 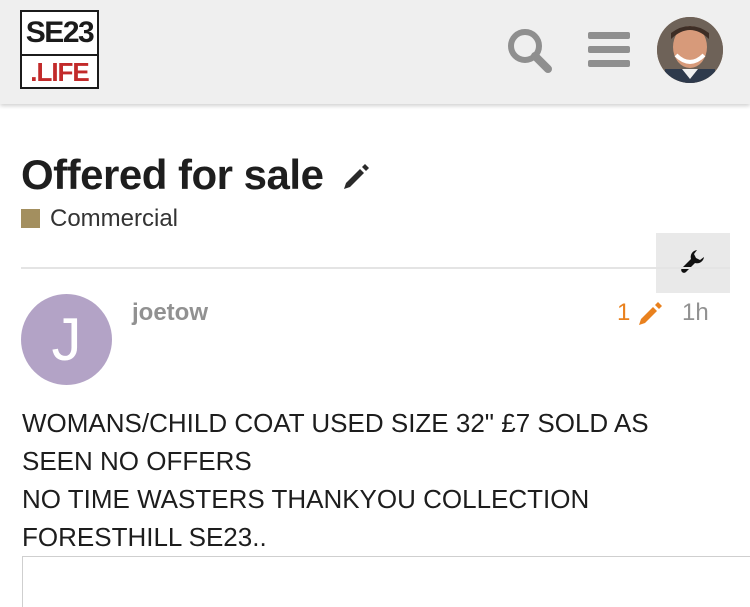 I want to click on post-line: NO TIME WASTERS THANKYOU COLLECTION, so click(x=306, y=499).